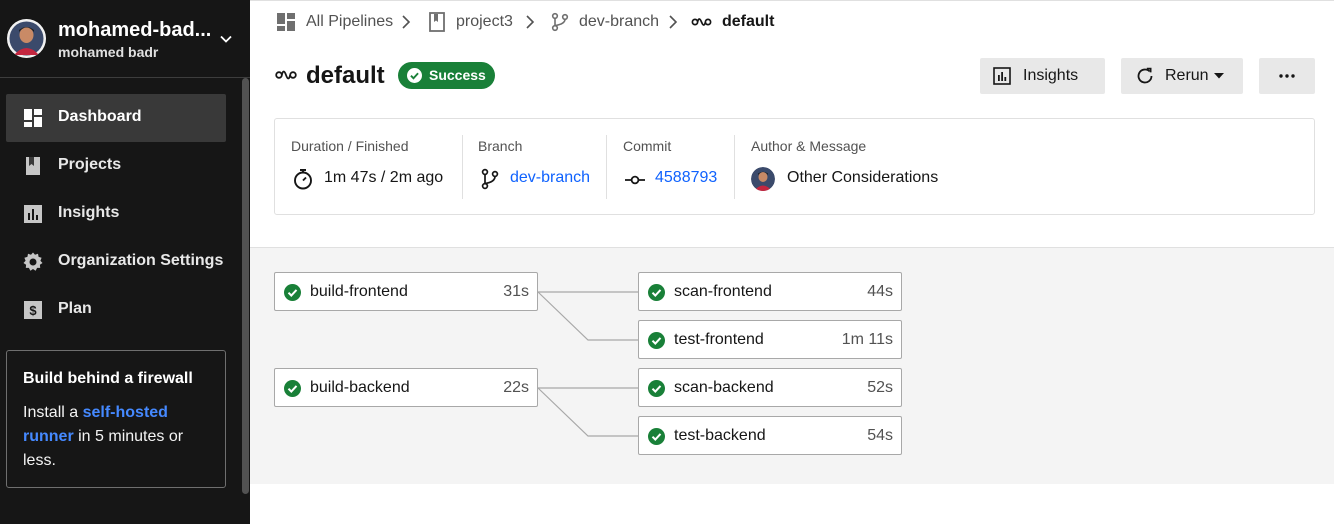 Image resolution: width=1334 pixels, height=524 pixels. I want to click on sidebar-item-label: Insights, so click(89, 212).